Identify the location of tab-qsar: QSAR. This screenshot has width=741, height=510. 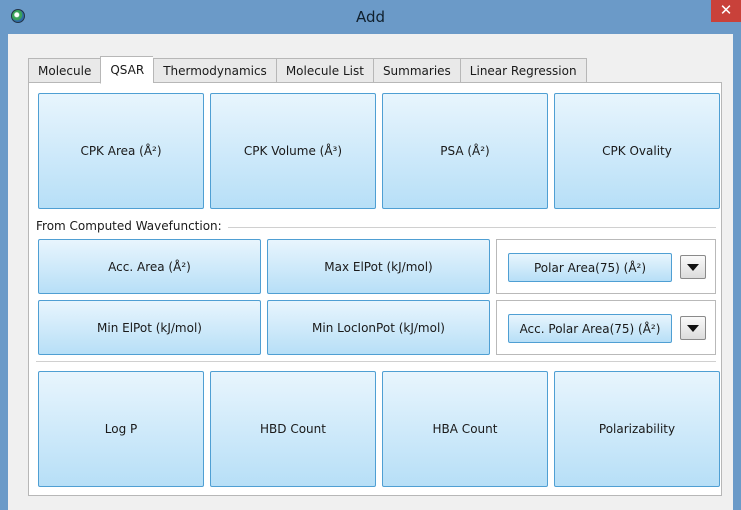
(127, 70).